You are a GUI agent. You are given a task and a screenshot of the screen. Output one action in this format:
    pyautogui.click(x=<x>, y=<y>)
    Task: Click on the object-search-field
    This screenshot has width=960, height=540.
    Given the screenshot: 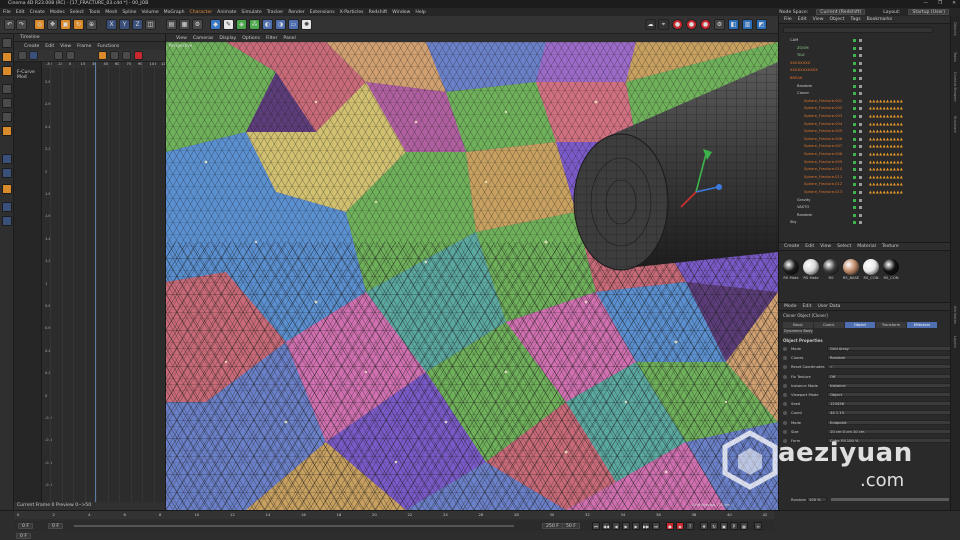 What is the action you would take?
    pyautogui.click(x=858, y=30)
    